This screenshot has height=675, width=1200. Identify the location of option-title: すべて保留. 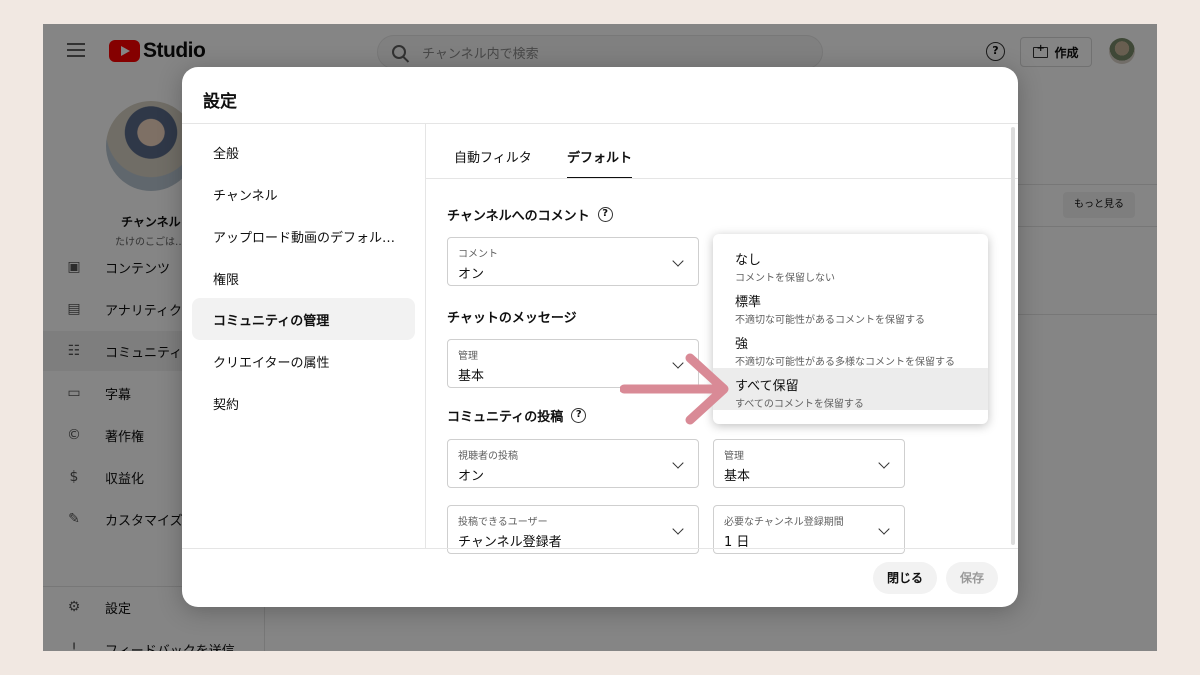
(767, 386).